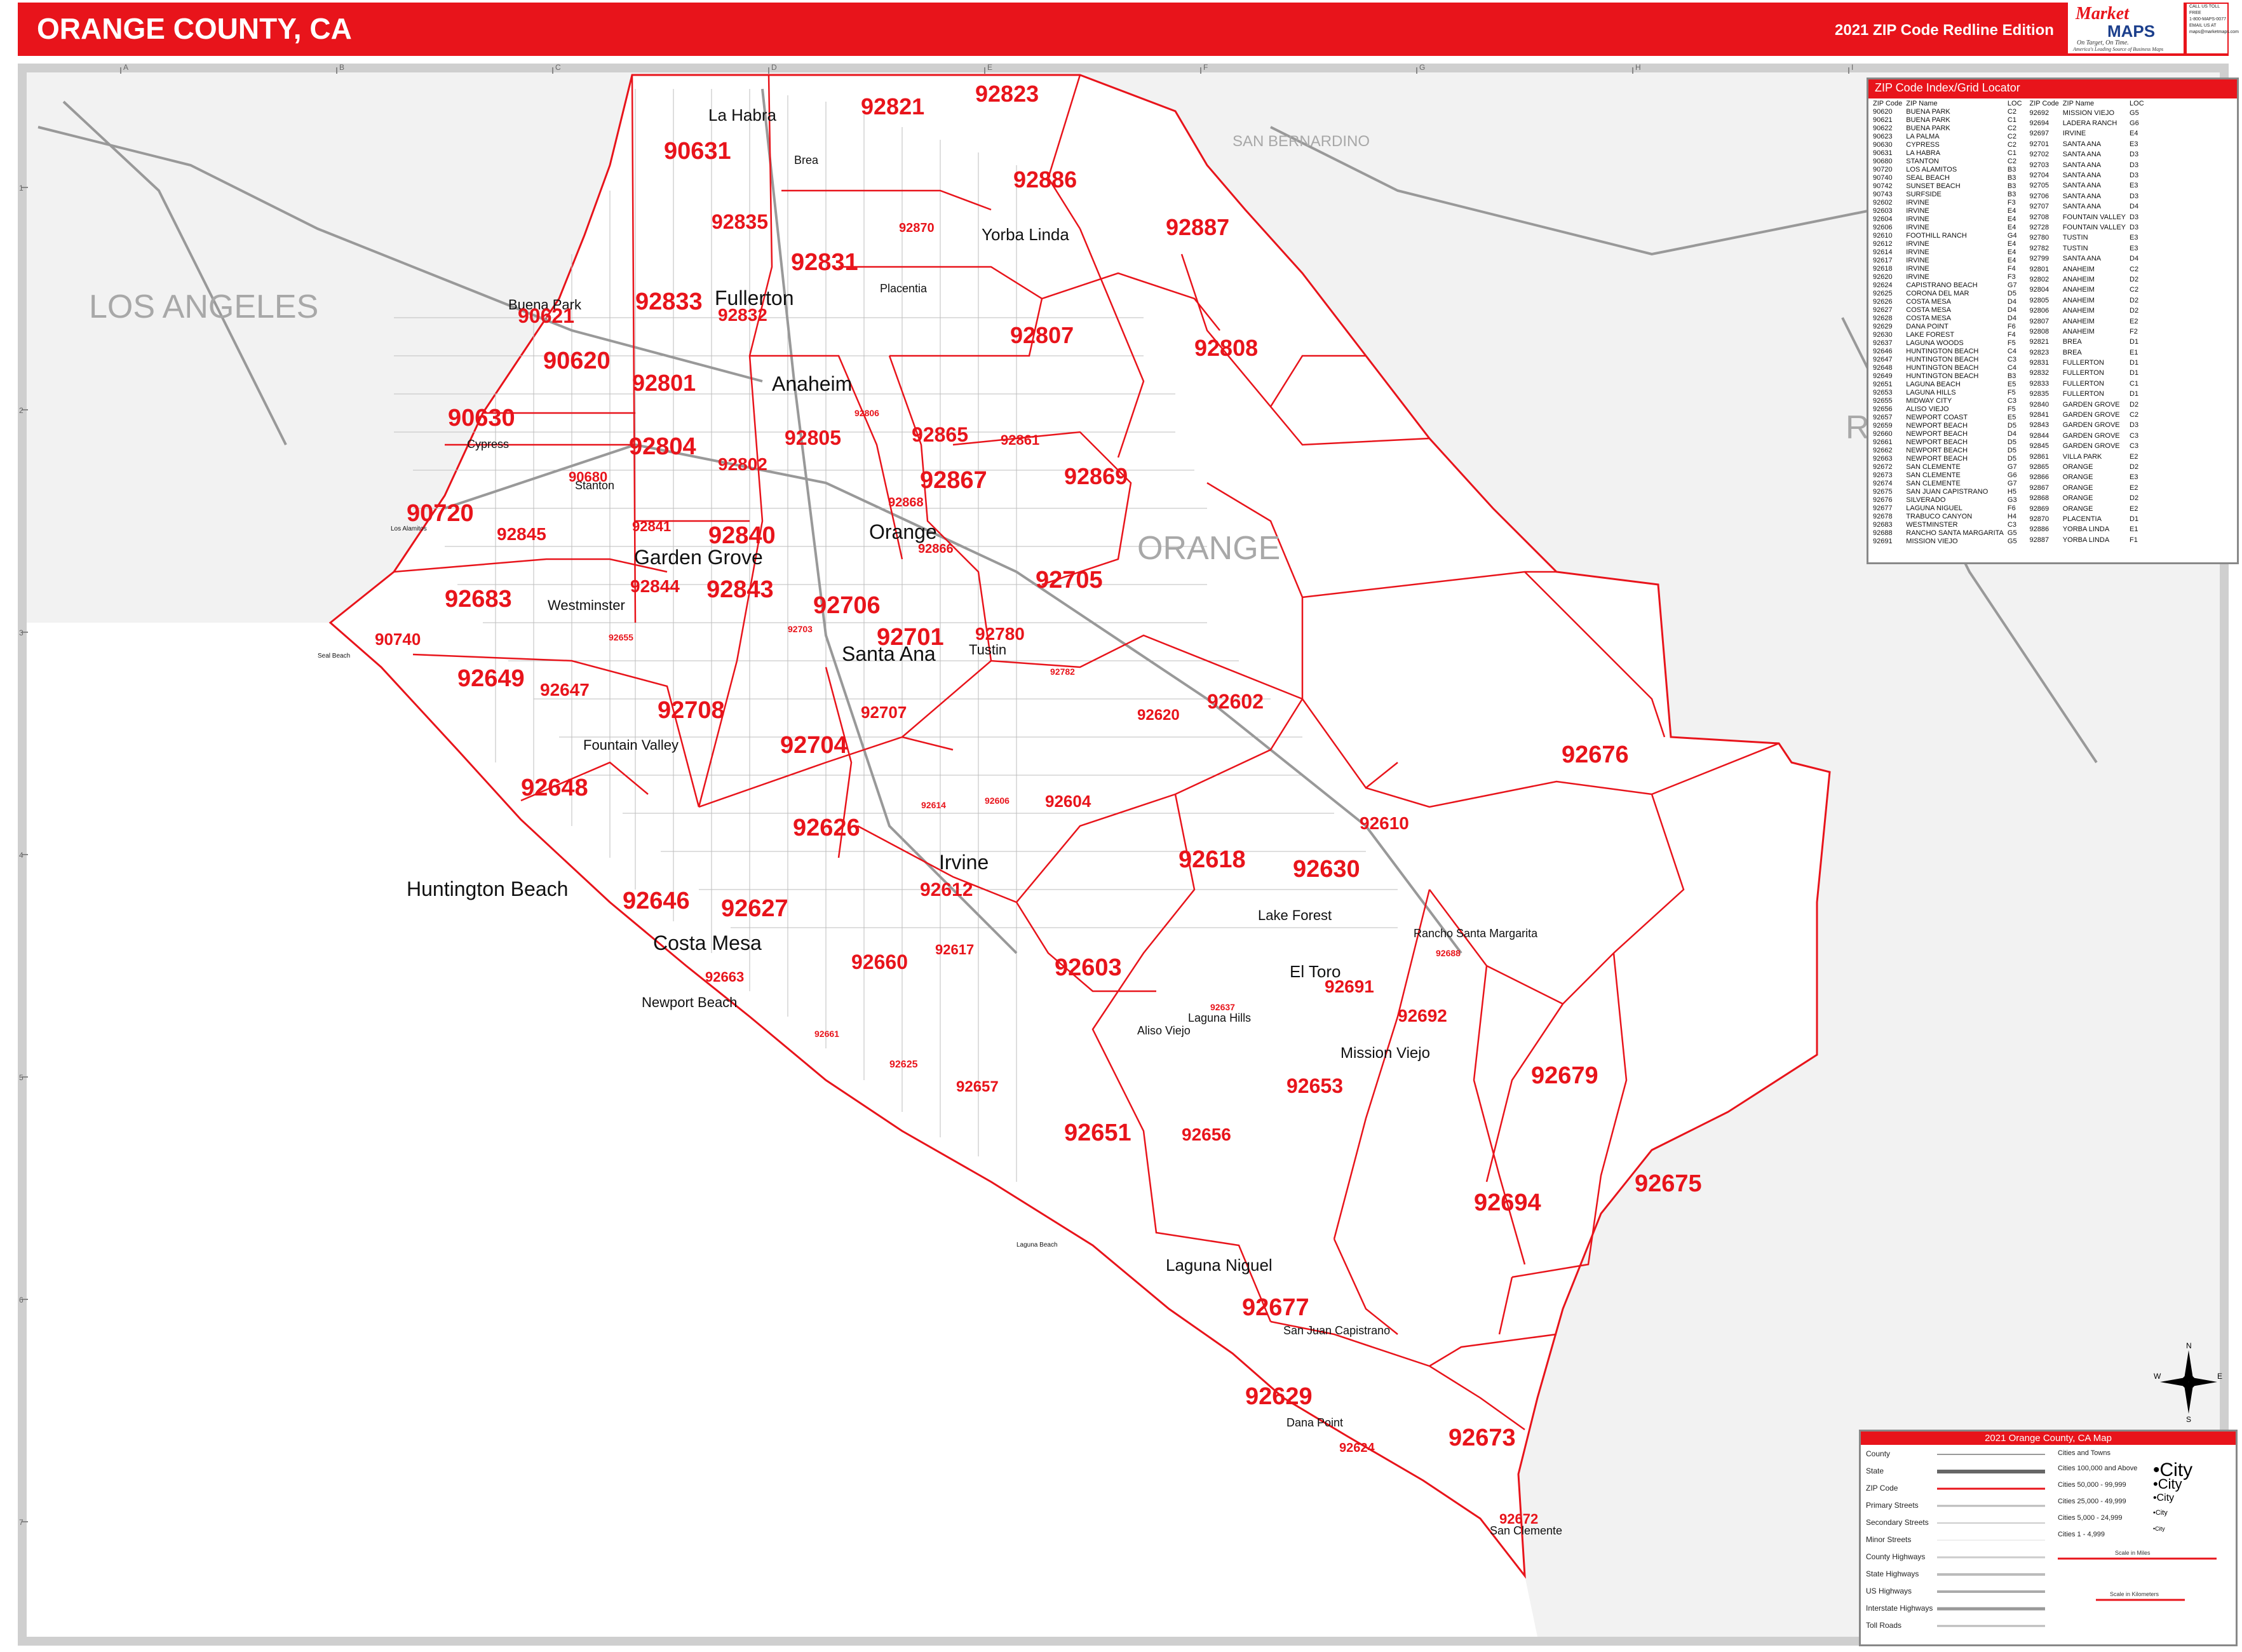 The width and height of the screenshot is (2242, 1652). What do you see at coordinates (1025, 234) in the screenshot?
I see `city-label: Yorba Linda` at bounding box center [1025, 234].